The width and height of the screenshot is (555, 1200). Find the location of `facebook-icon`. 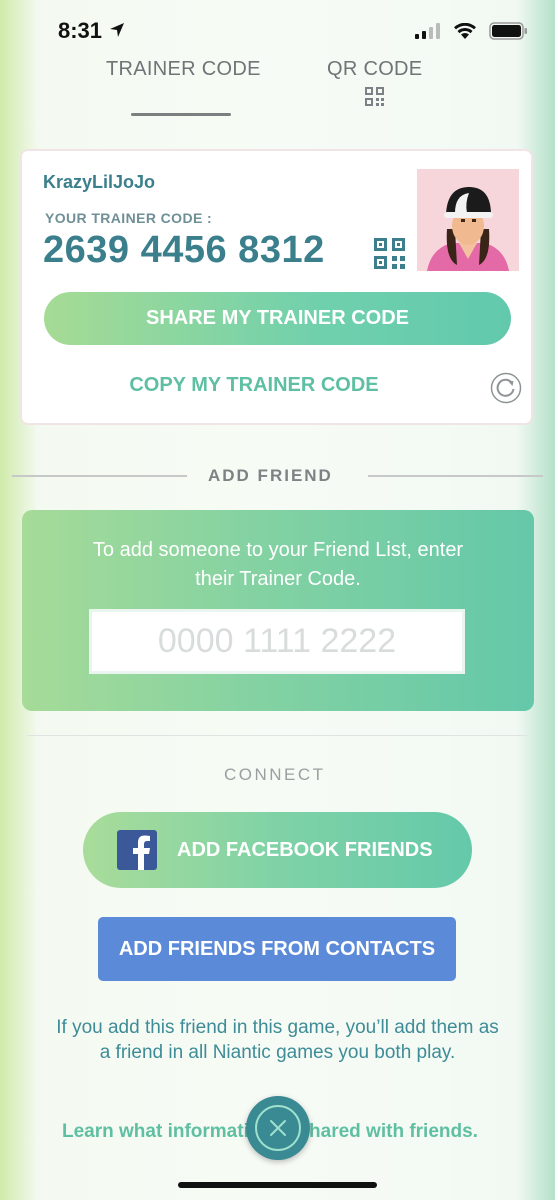

facebook-icon is located at coordinates (137, 850).